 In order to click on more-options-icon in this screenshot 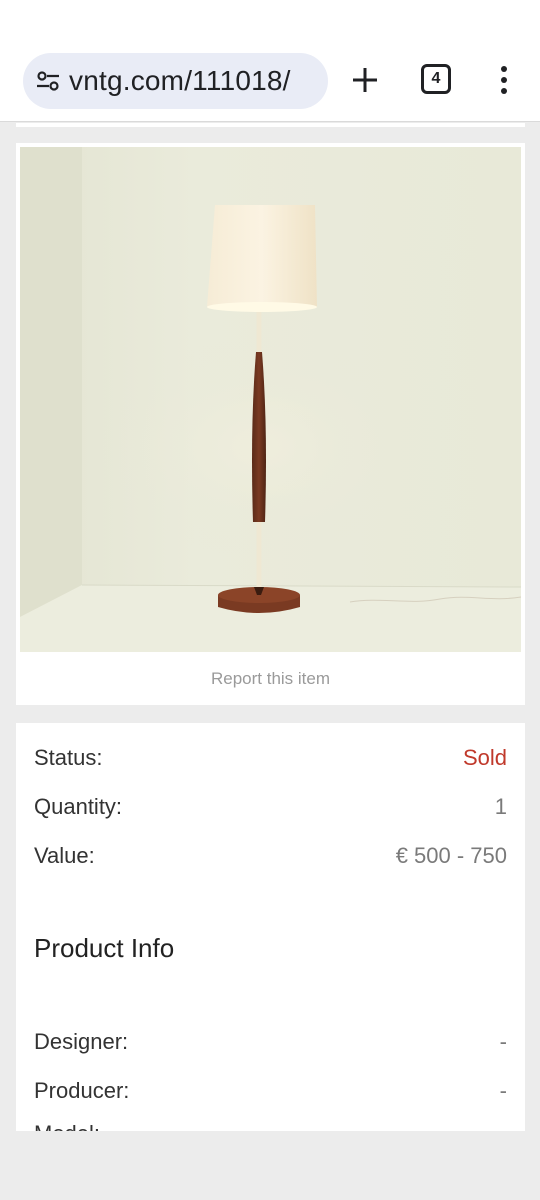, I will do `click(504, 80)`.